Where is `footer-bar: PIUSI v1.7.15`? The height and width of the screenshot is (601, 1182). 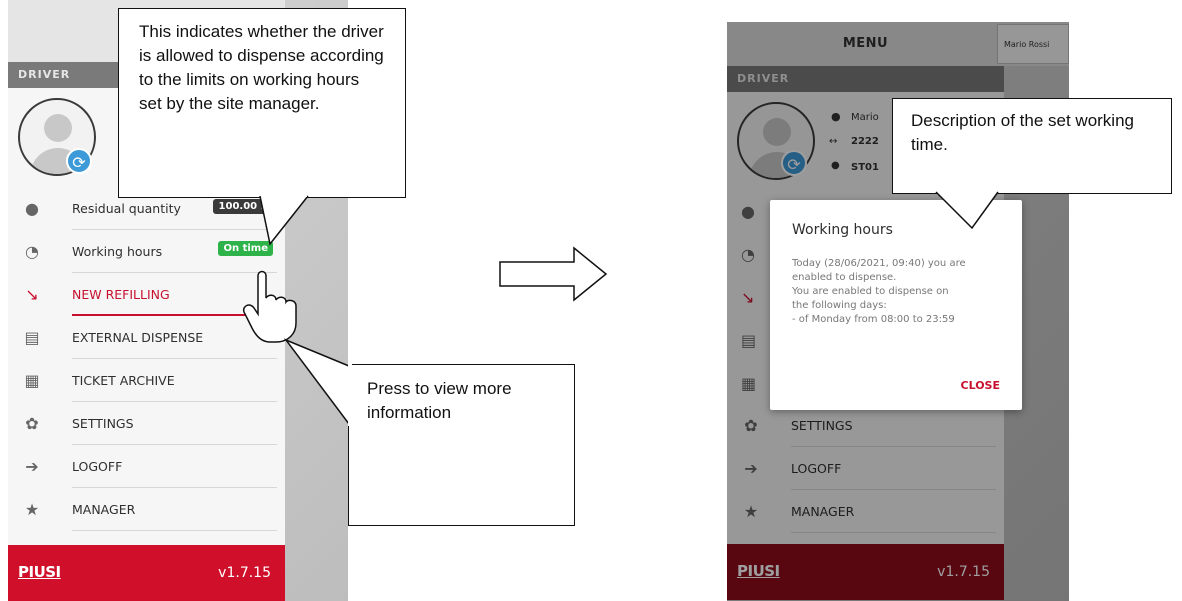 footer-bar: PIUSI v1.7.15 is located at coordinates (146, 573).